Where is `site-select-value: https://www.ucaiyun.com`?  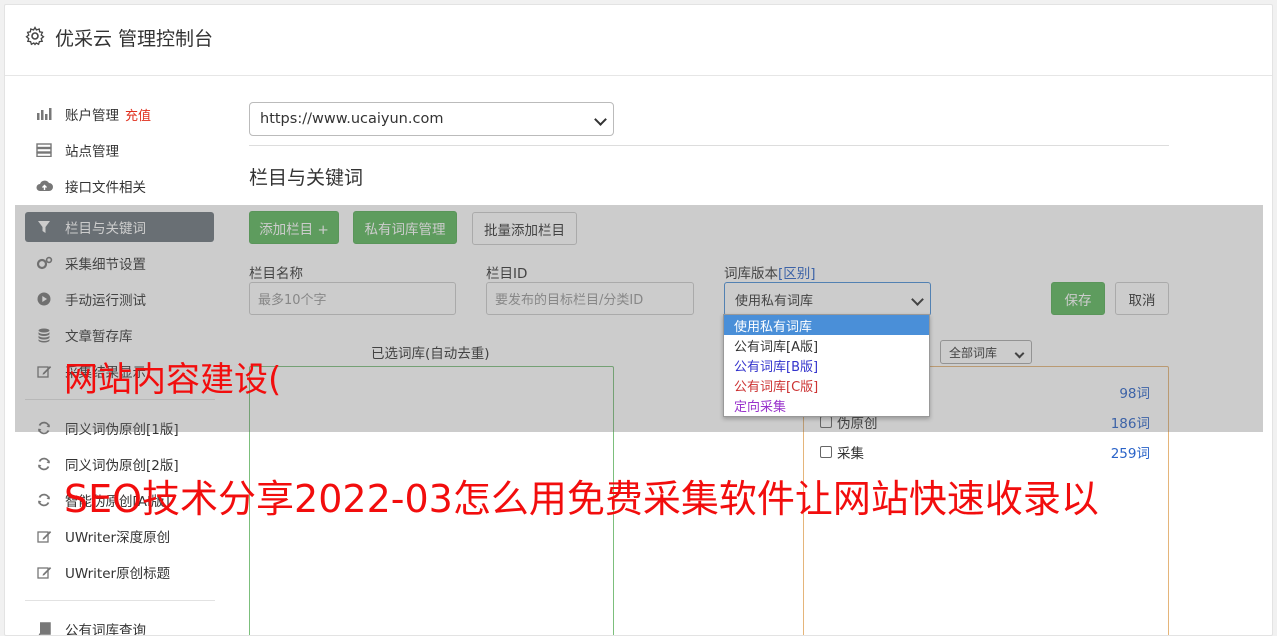 site-select-value: https://www.ucaiyun.com is located at coordinates (352, 119).